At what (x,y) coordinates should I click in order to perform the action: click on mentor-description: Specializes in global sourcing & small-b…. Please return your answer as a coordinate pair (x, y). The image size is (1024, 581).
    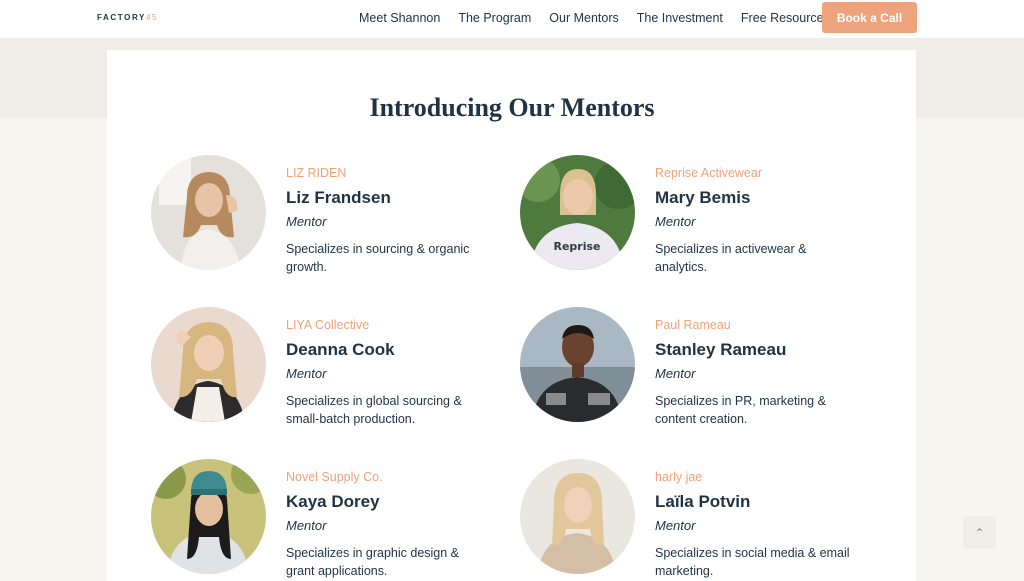
    Looking at the image, I should click on (374, 410).